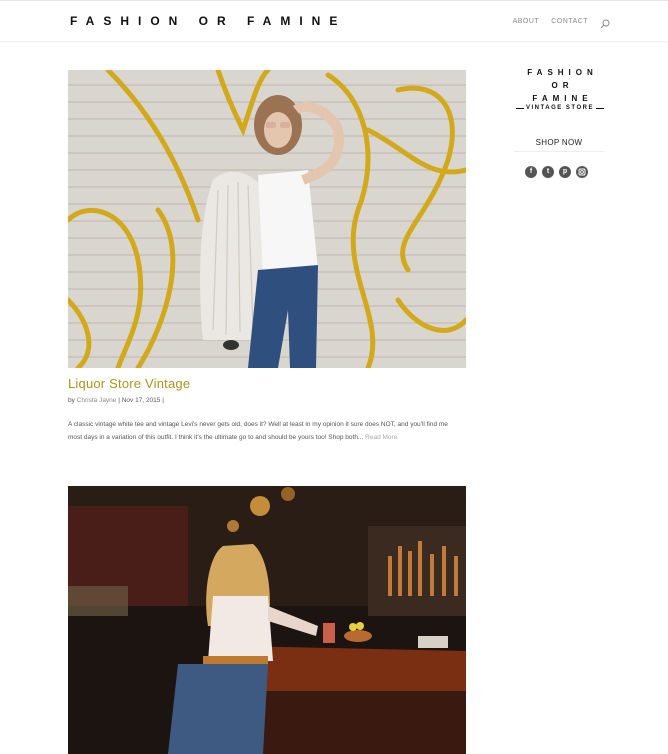 The height and width of the screenshot is (754, 668). Describe the element at coordinates (129, 383) in the screenshot. I see `post-title: Liquor Store Vintage` at that location.